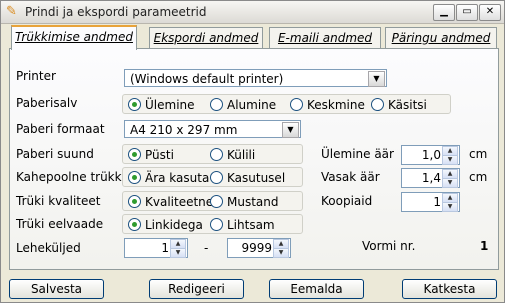 This screenshot has height=303, width=505. Describe the element at coordinates (241, 155) in the screenshot. I see `radio-label: Külili` at that location.